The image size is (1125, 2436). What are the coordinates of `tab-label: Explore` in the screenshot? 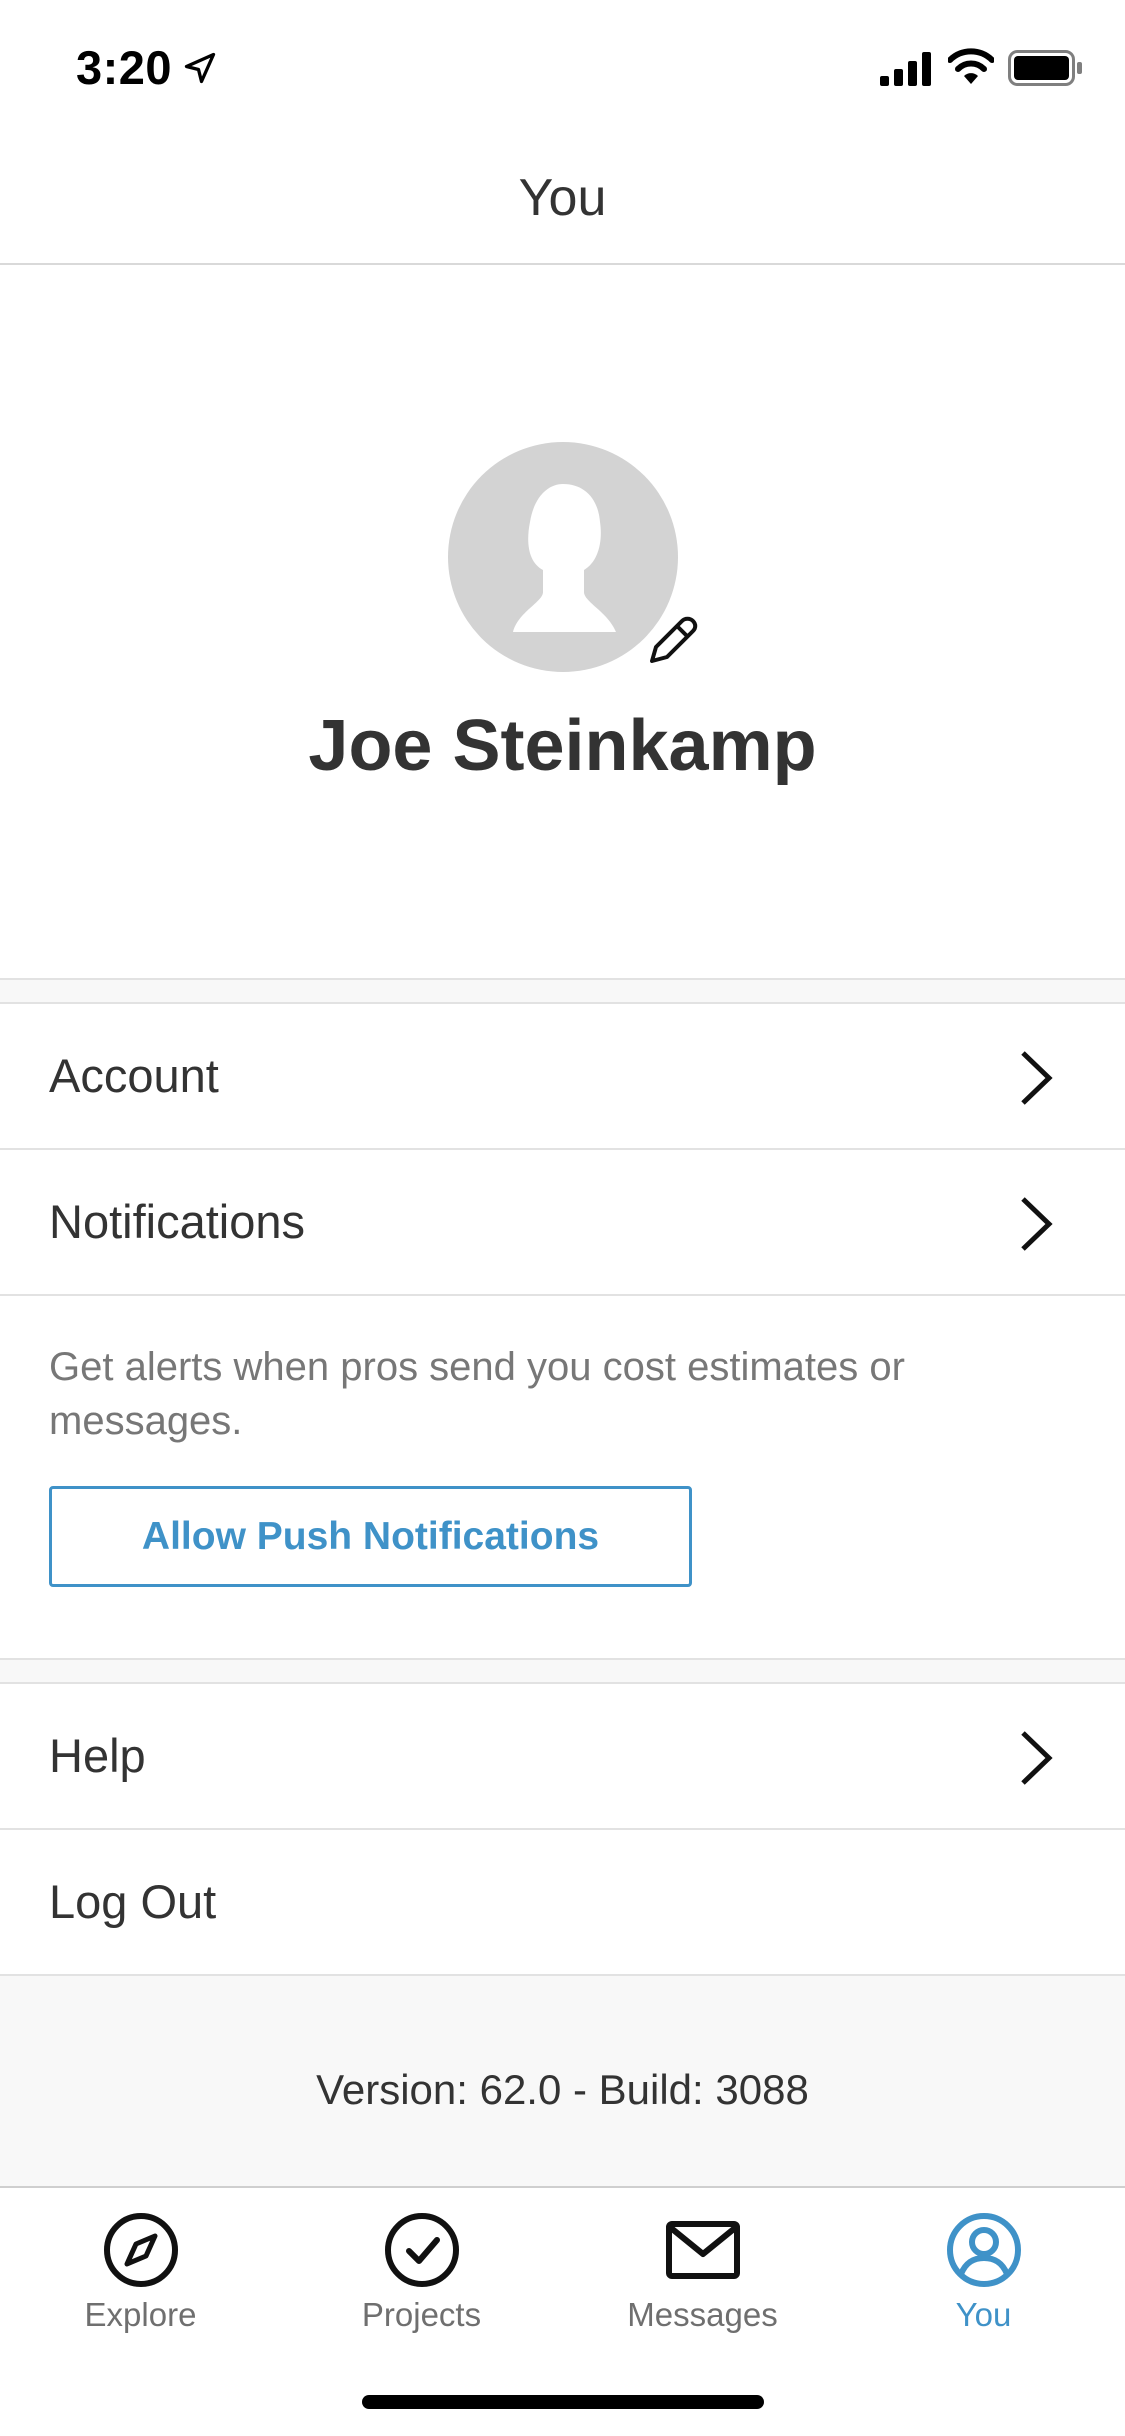 It's located at (140, 2314).